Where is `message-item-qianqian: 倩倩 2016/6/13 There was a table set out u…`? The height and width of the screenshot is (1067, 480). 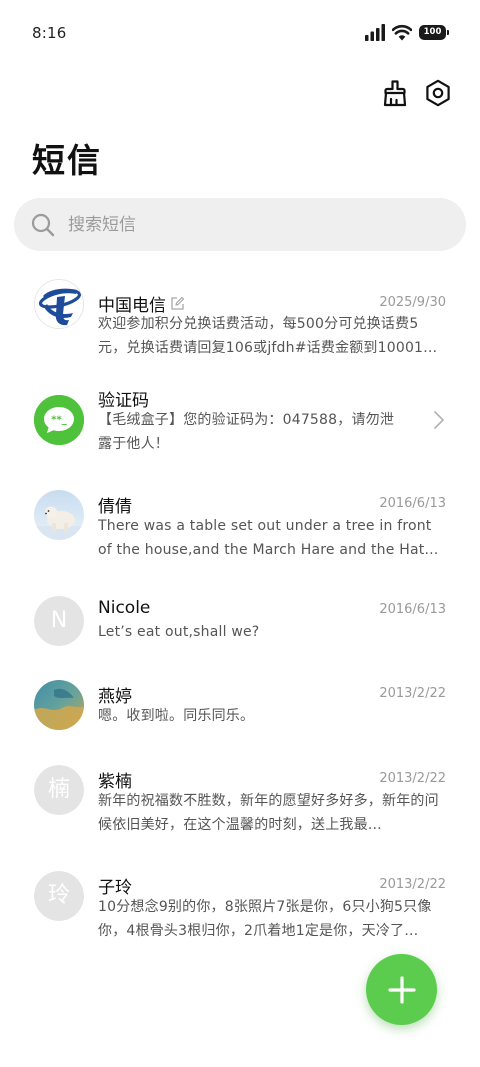 message-item-qianqian: 倩倩 2016/6/13 There was a table set out u… is located at coordinates (240, 529).